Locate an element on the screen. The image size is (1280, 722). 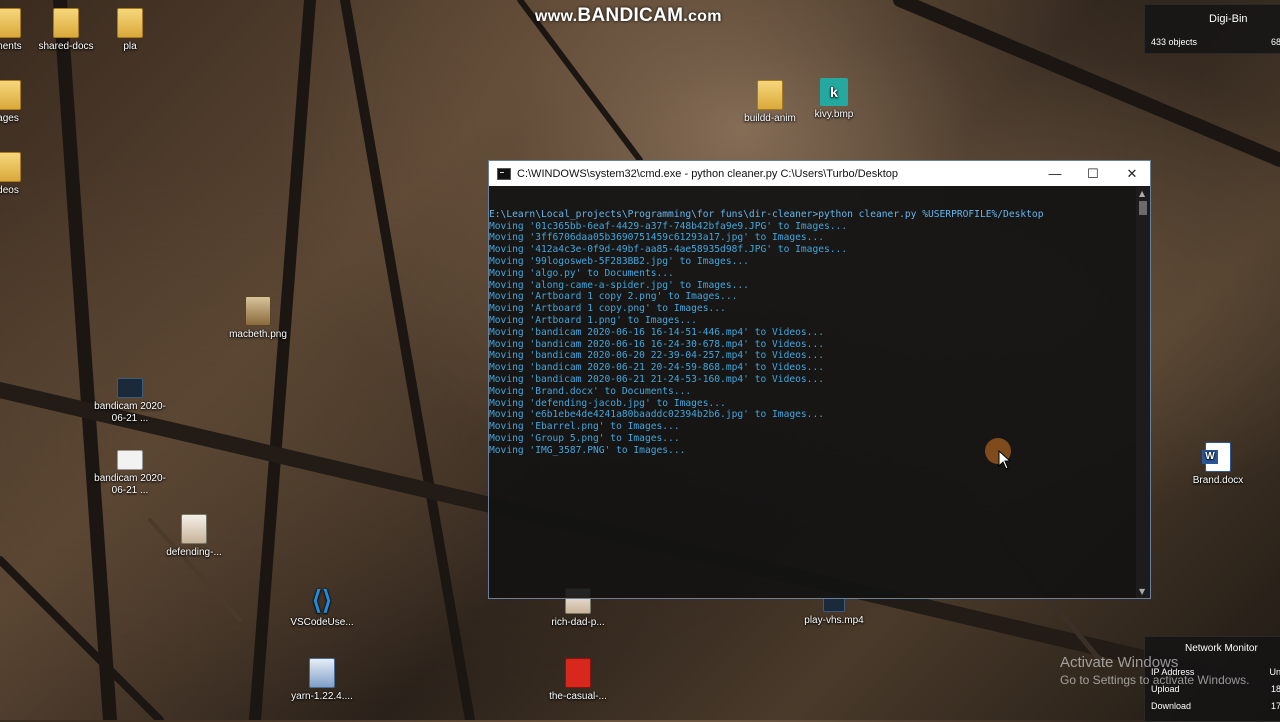
file-icon is located at coordinates (130, 460).